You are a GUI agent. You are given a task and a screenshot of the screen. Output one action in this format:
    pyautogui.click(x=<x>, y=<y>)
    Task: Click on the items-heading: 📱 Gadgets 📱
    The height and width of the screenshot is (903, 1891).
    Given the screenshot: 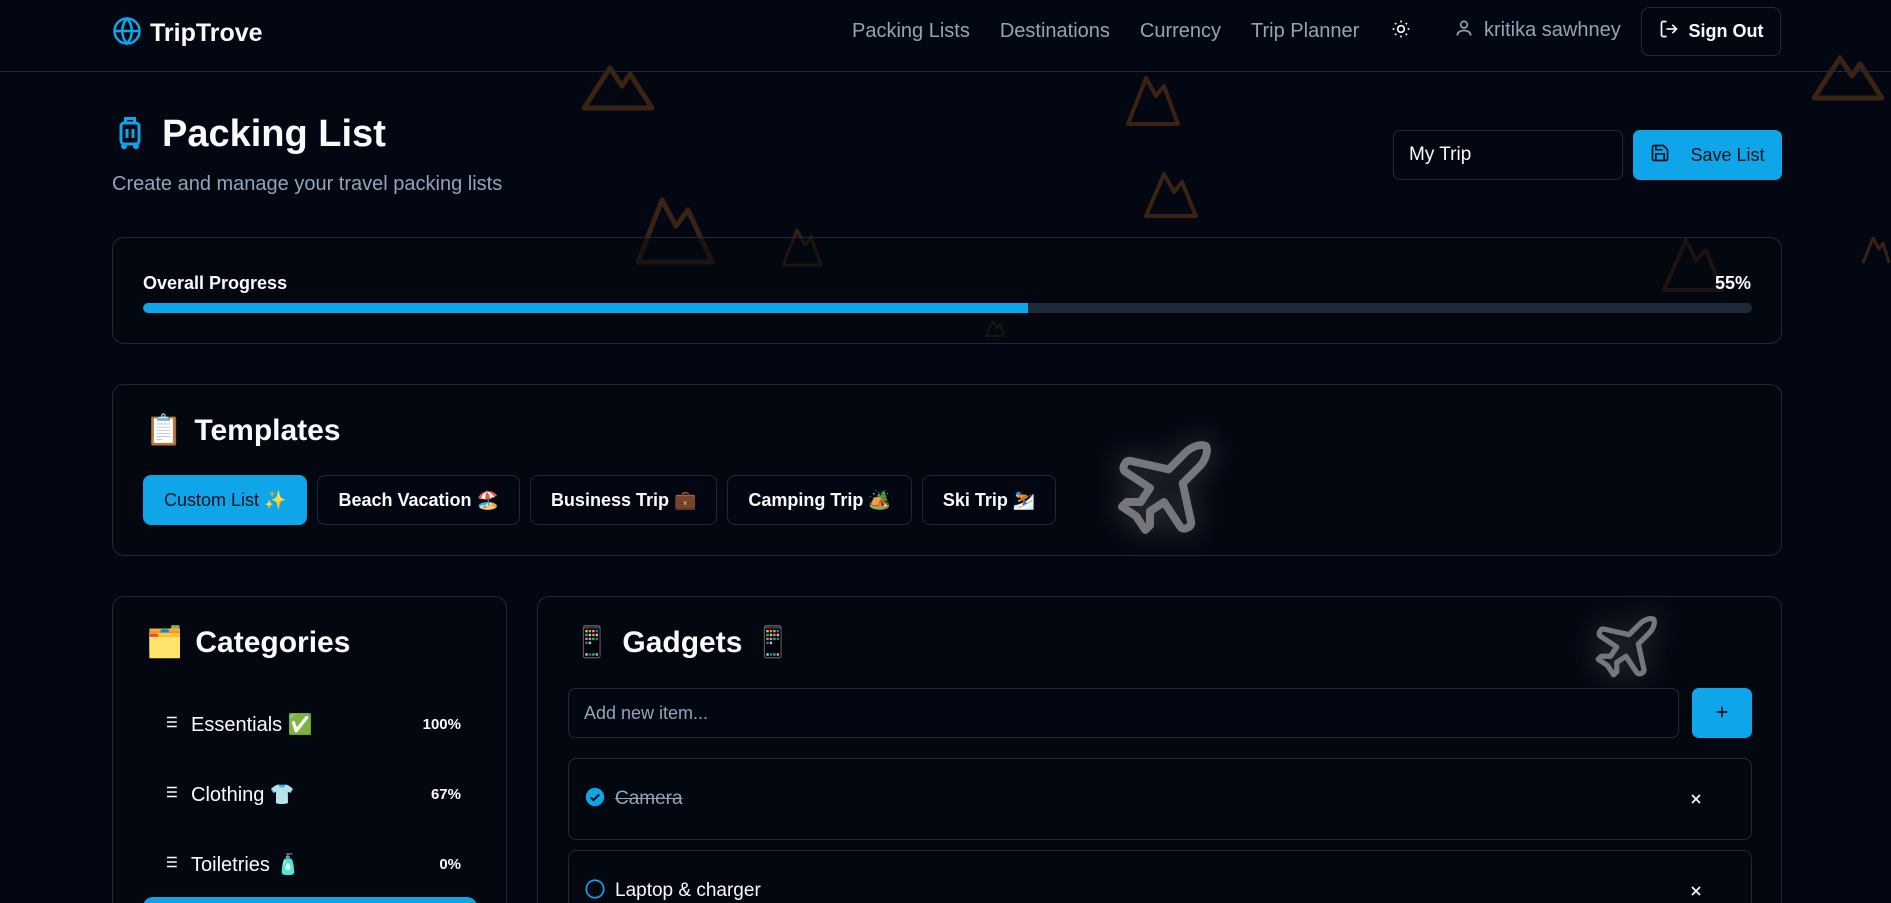 What is the action you would take?
    pyautogui.click(x=682, y=642)
    